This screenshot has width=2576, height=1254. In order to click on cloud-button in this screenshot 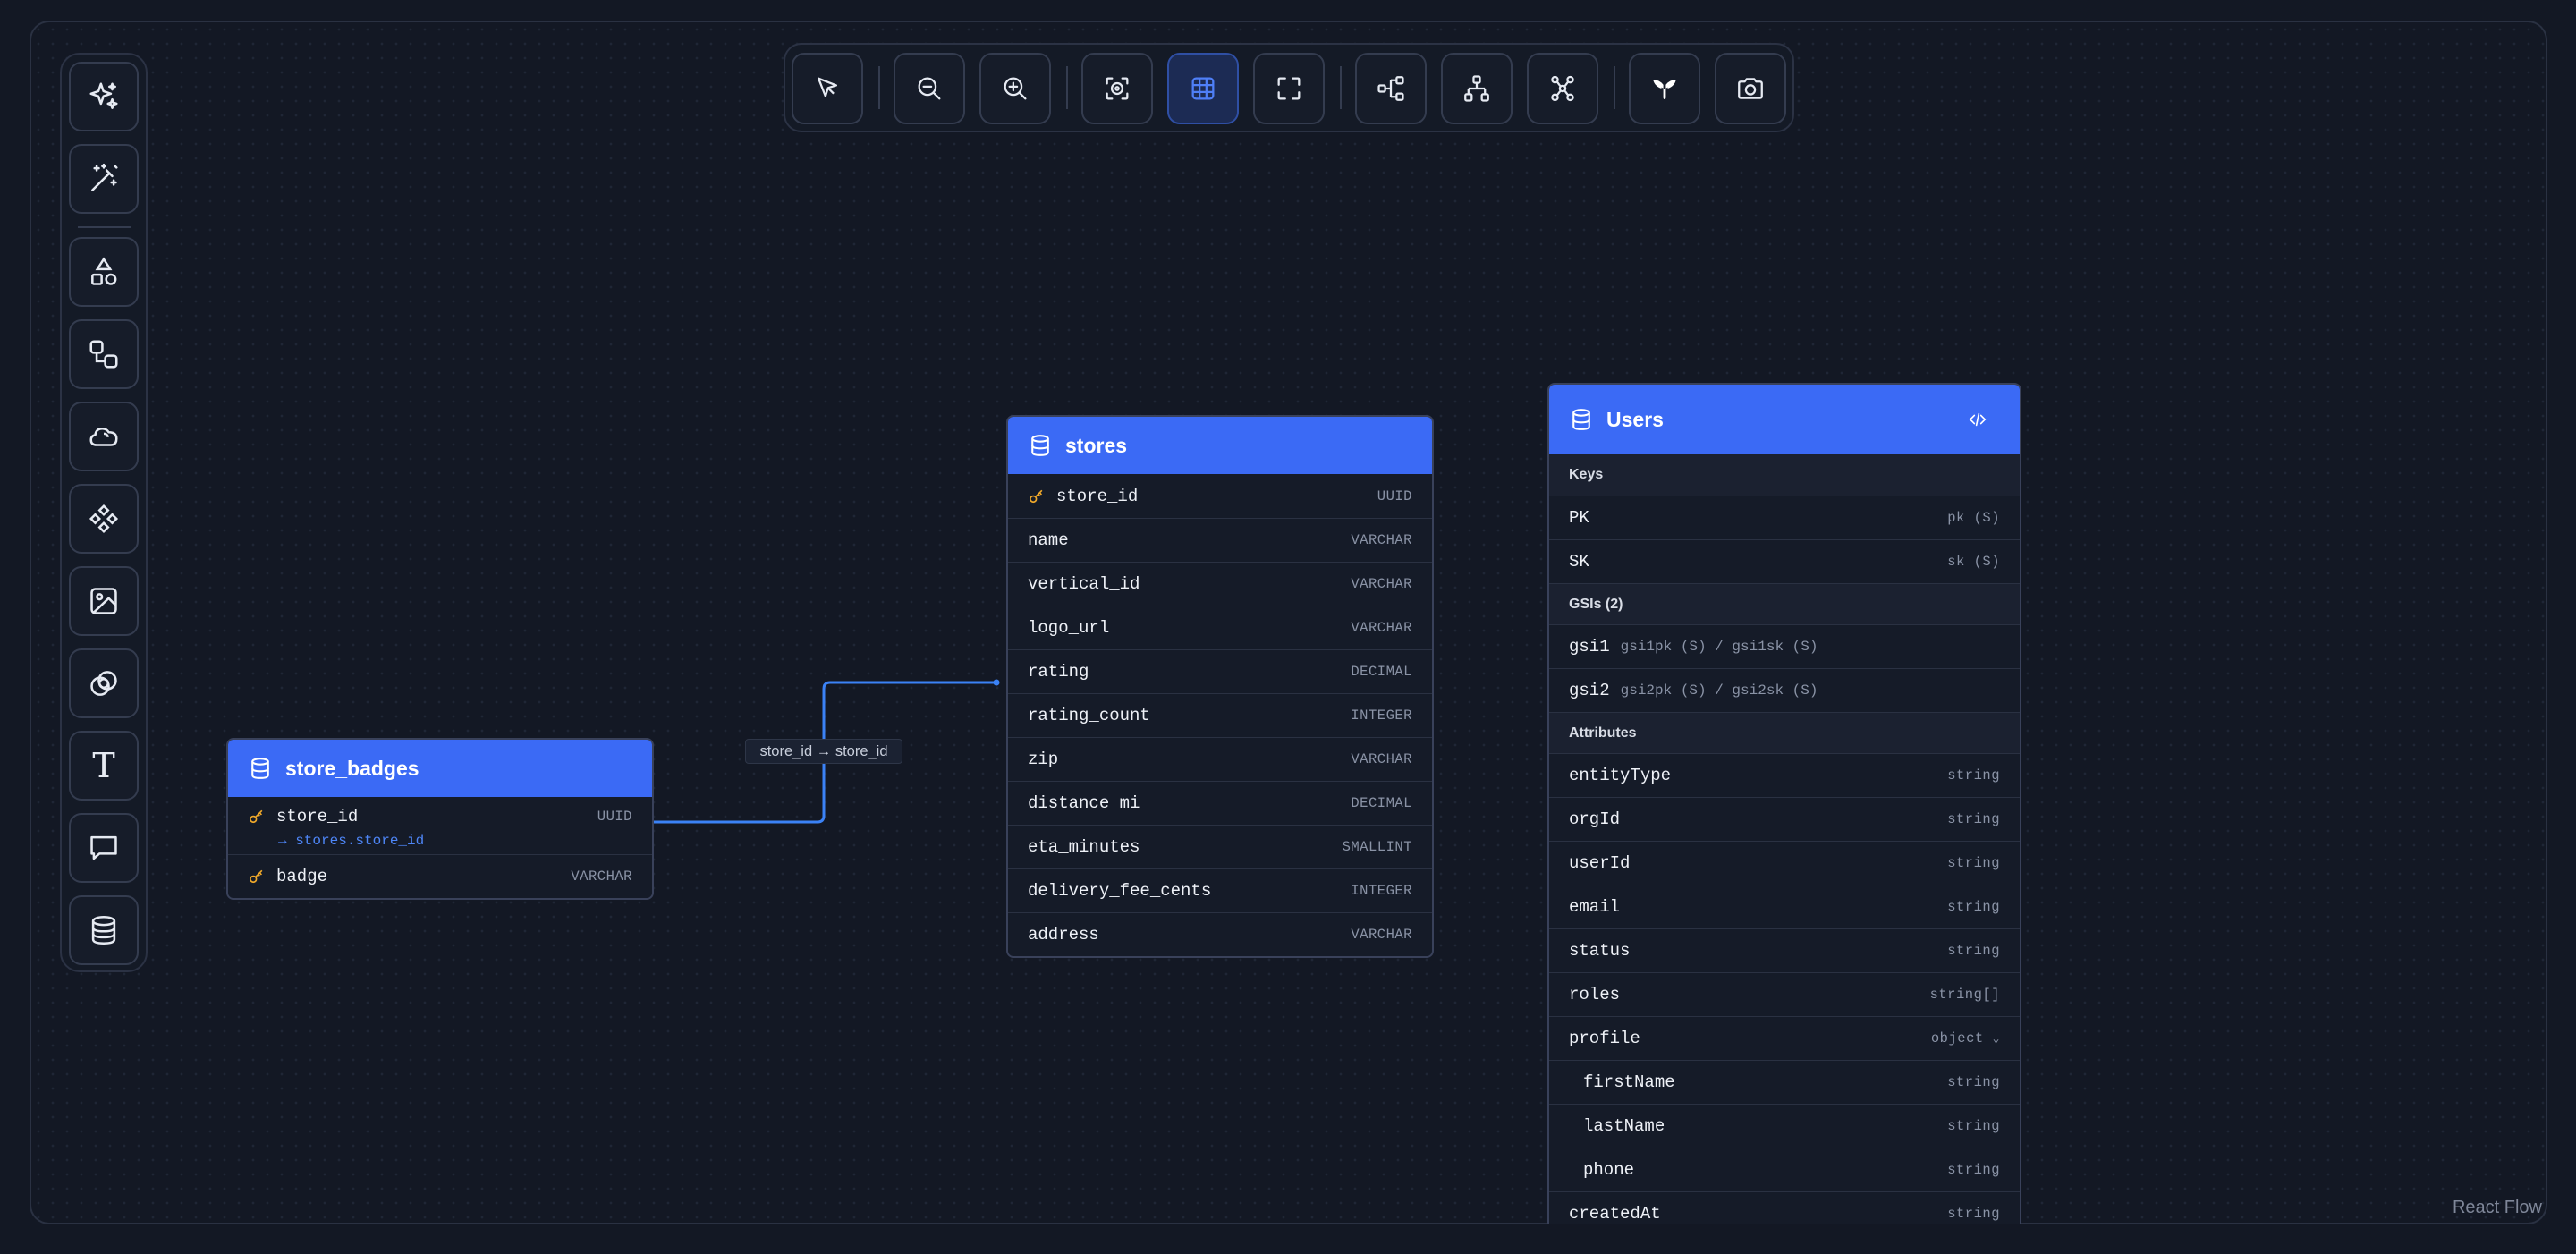, I will do `click(104, 436)`.